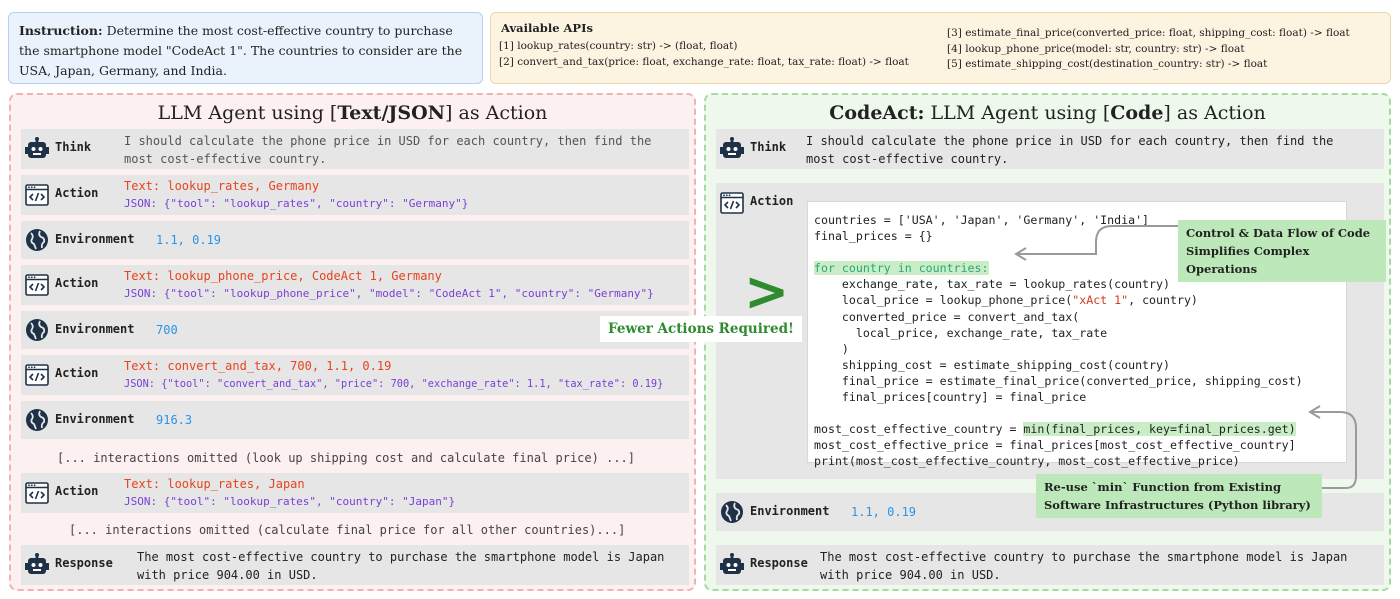 The image size is (1400, 599). I want to click on title-bold: Code, so click(1137, 113).